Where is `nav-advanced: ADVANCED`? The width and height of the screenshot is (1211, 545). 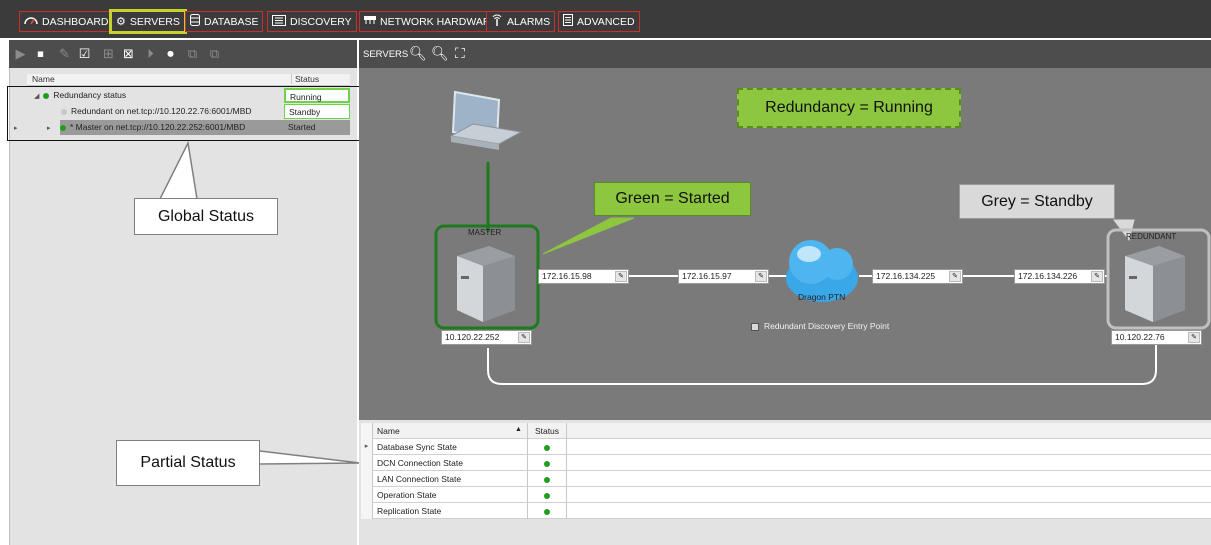
nav-advanced: ADVANCED is located at coordinates (599, 21).